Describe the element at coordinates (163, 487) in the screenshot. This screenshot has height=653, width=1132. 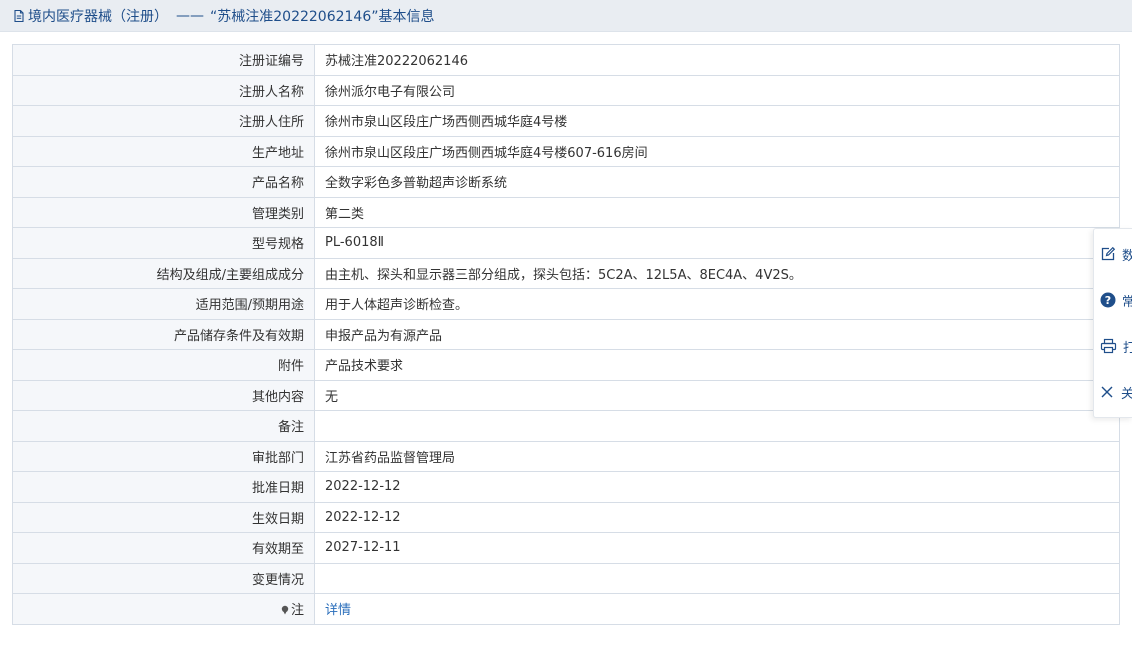
I see `row-label: 批准日期` at that location.